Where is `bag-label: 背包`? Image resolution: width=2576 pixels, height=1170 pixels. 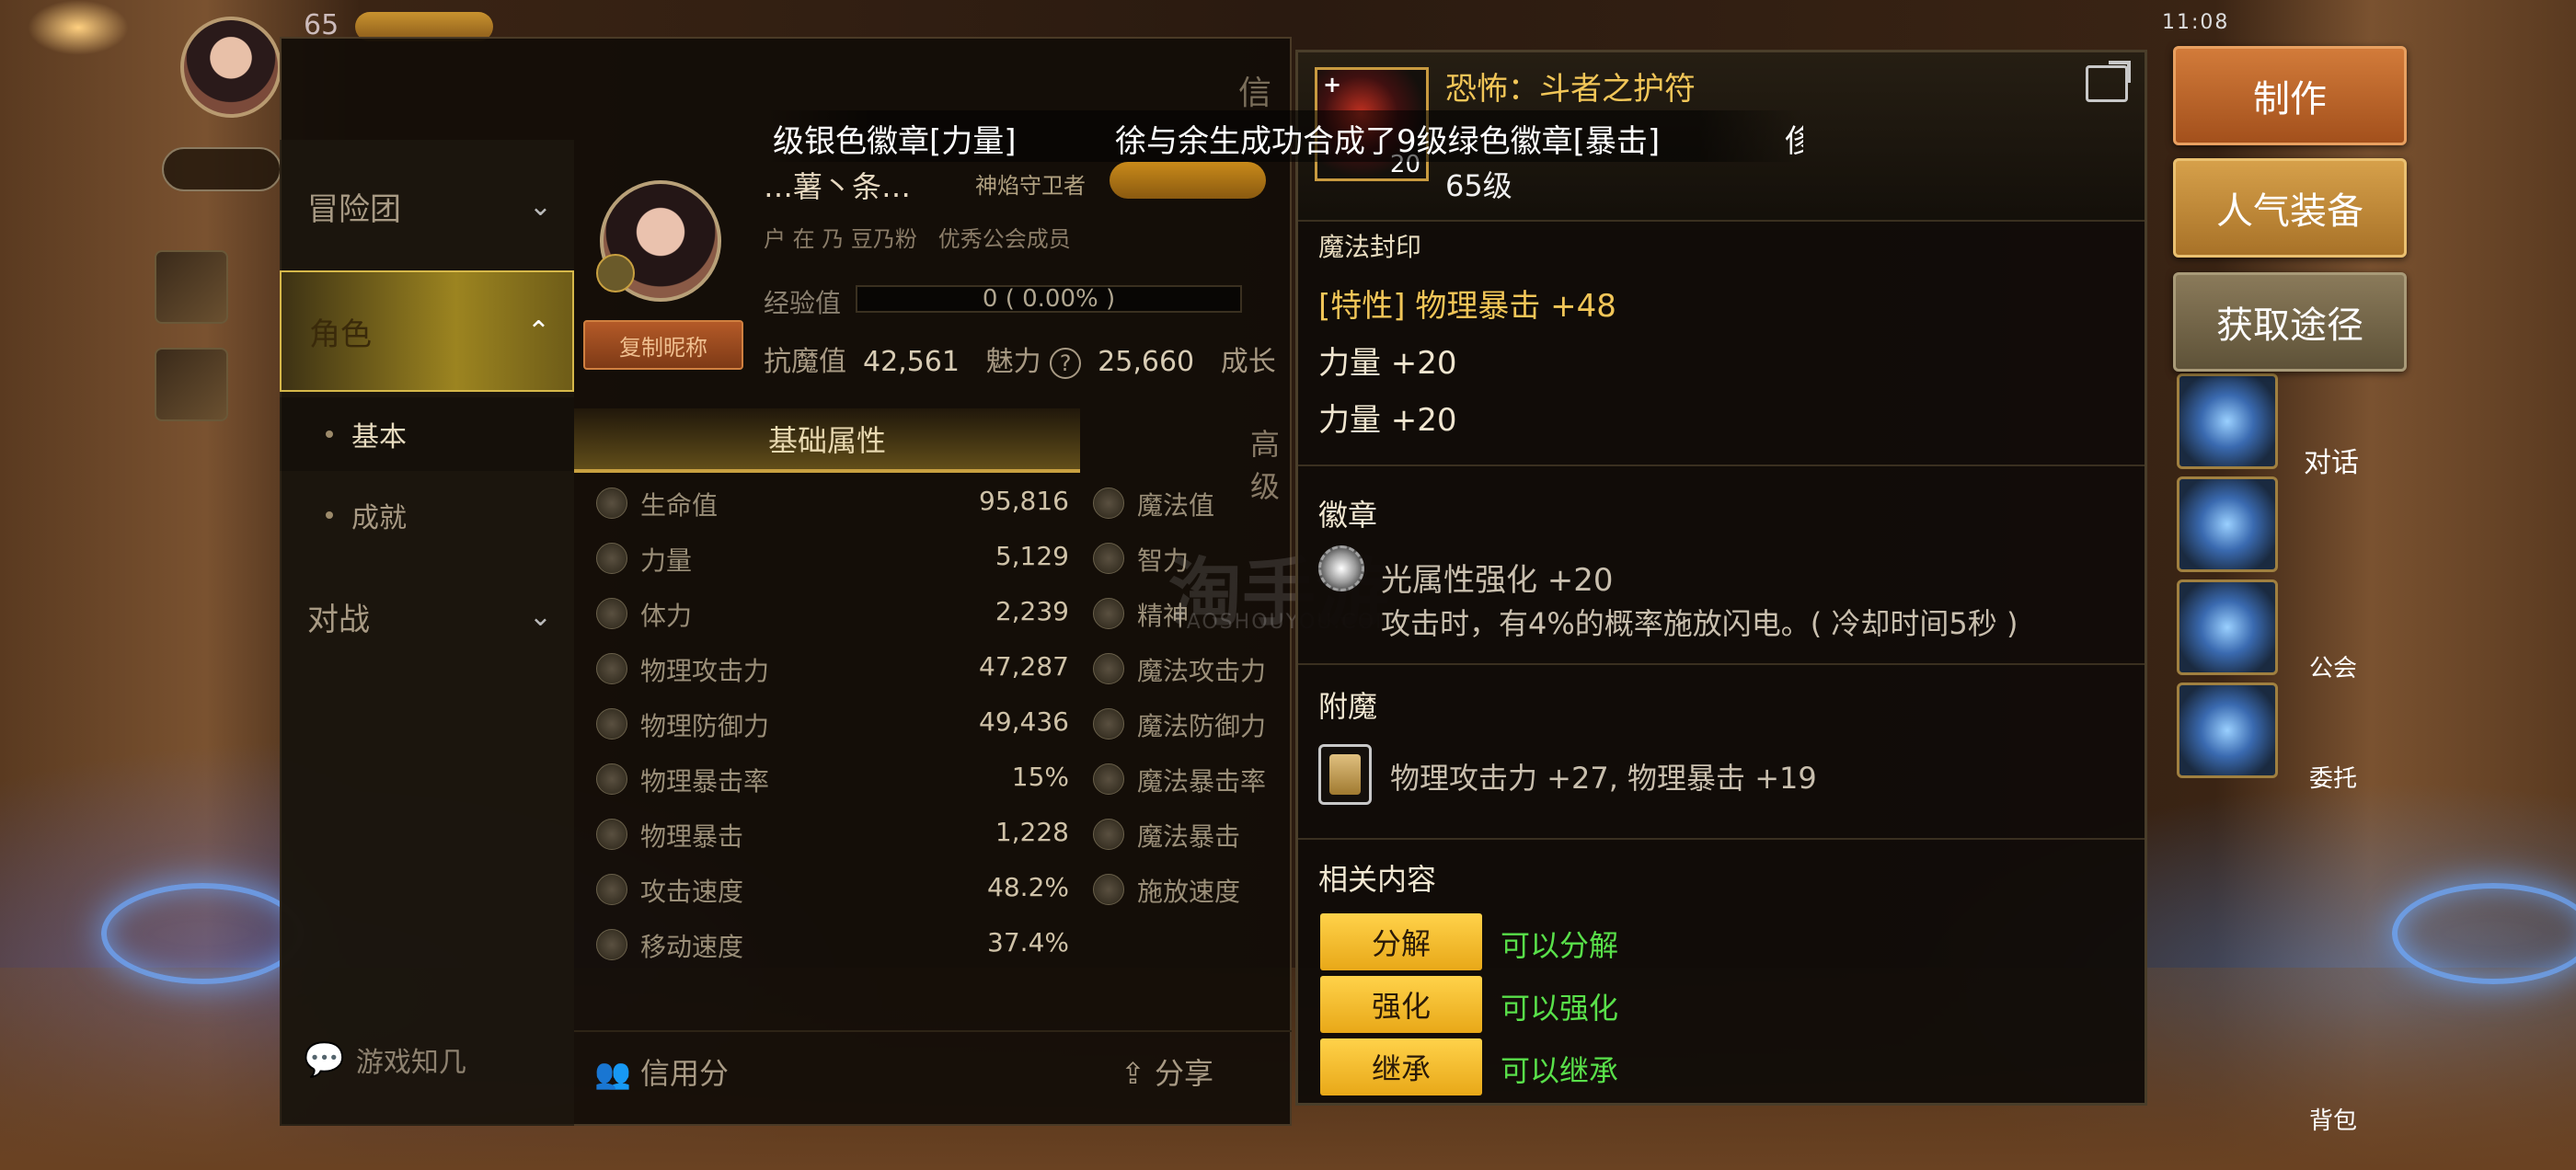 bag-label: 背包 is located at coordinates (2333, 1119).